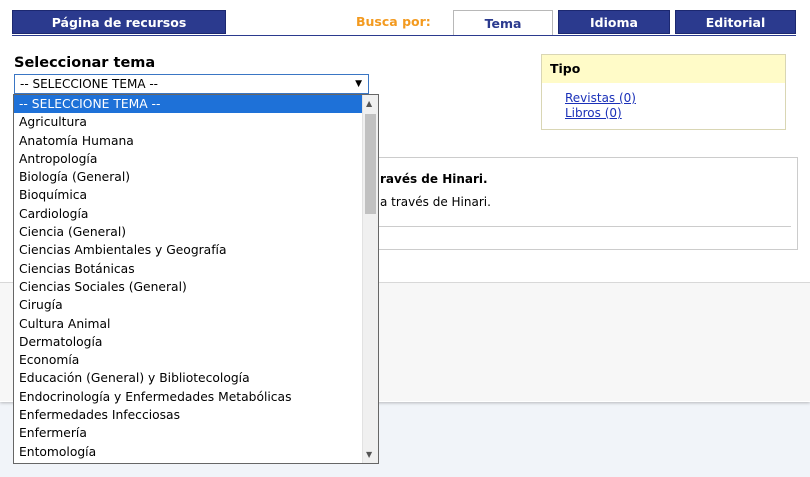 Image resolution: width=810 pixels, height=477 pixels. What do you see at coordinates (369, 103) in the screenshot?
I see `scroll-up-icon: ▲` at bounding box center [369, 103].